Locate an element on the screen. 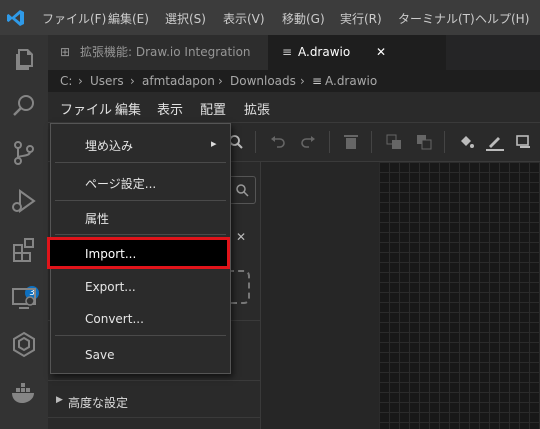  breadcrumb-item: Users is located at coordinates (107, 81).